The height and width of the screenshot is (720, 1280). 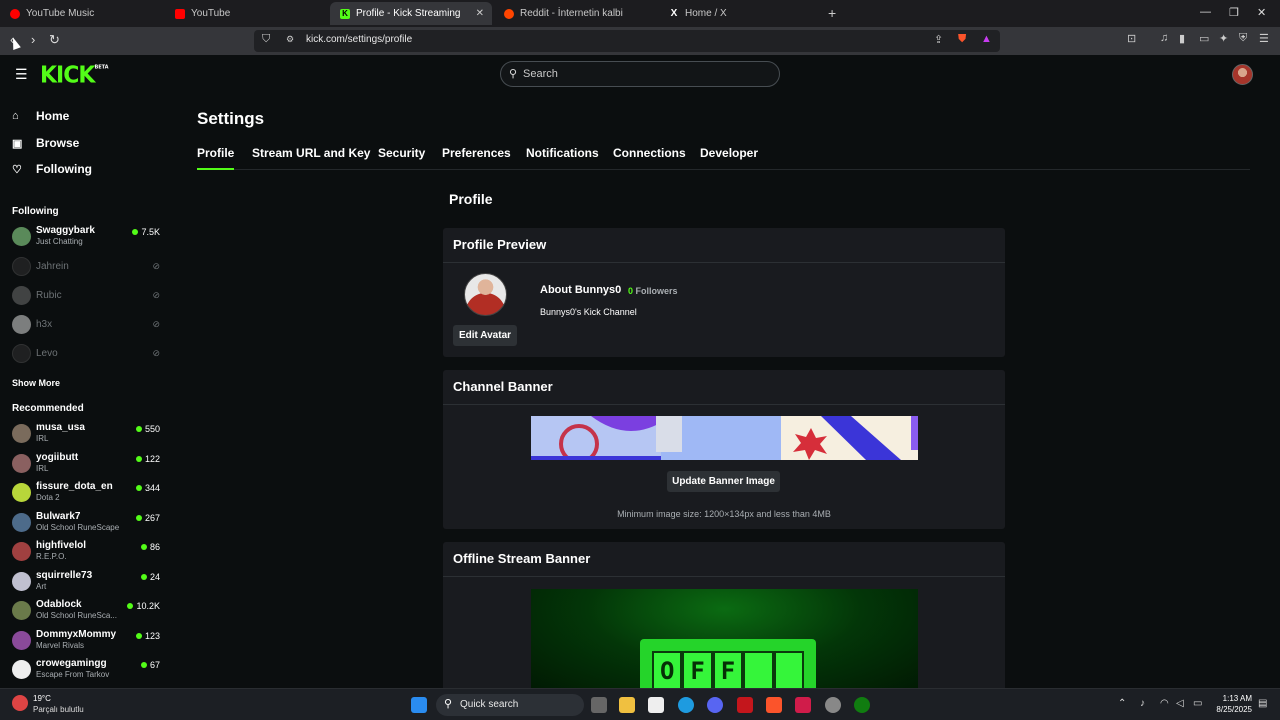 I want to click on store-icon, so click(x=656, y=705).